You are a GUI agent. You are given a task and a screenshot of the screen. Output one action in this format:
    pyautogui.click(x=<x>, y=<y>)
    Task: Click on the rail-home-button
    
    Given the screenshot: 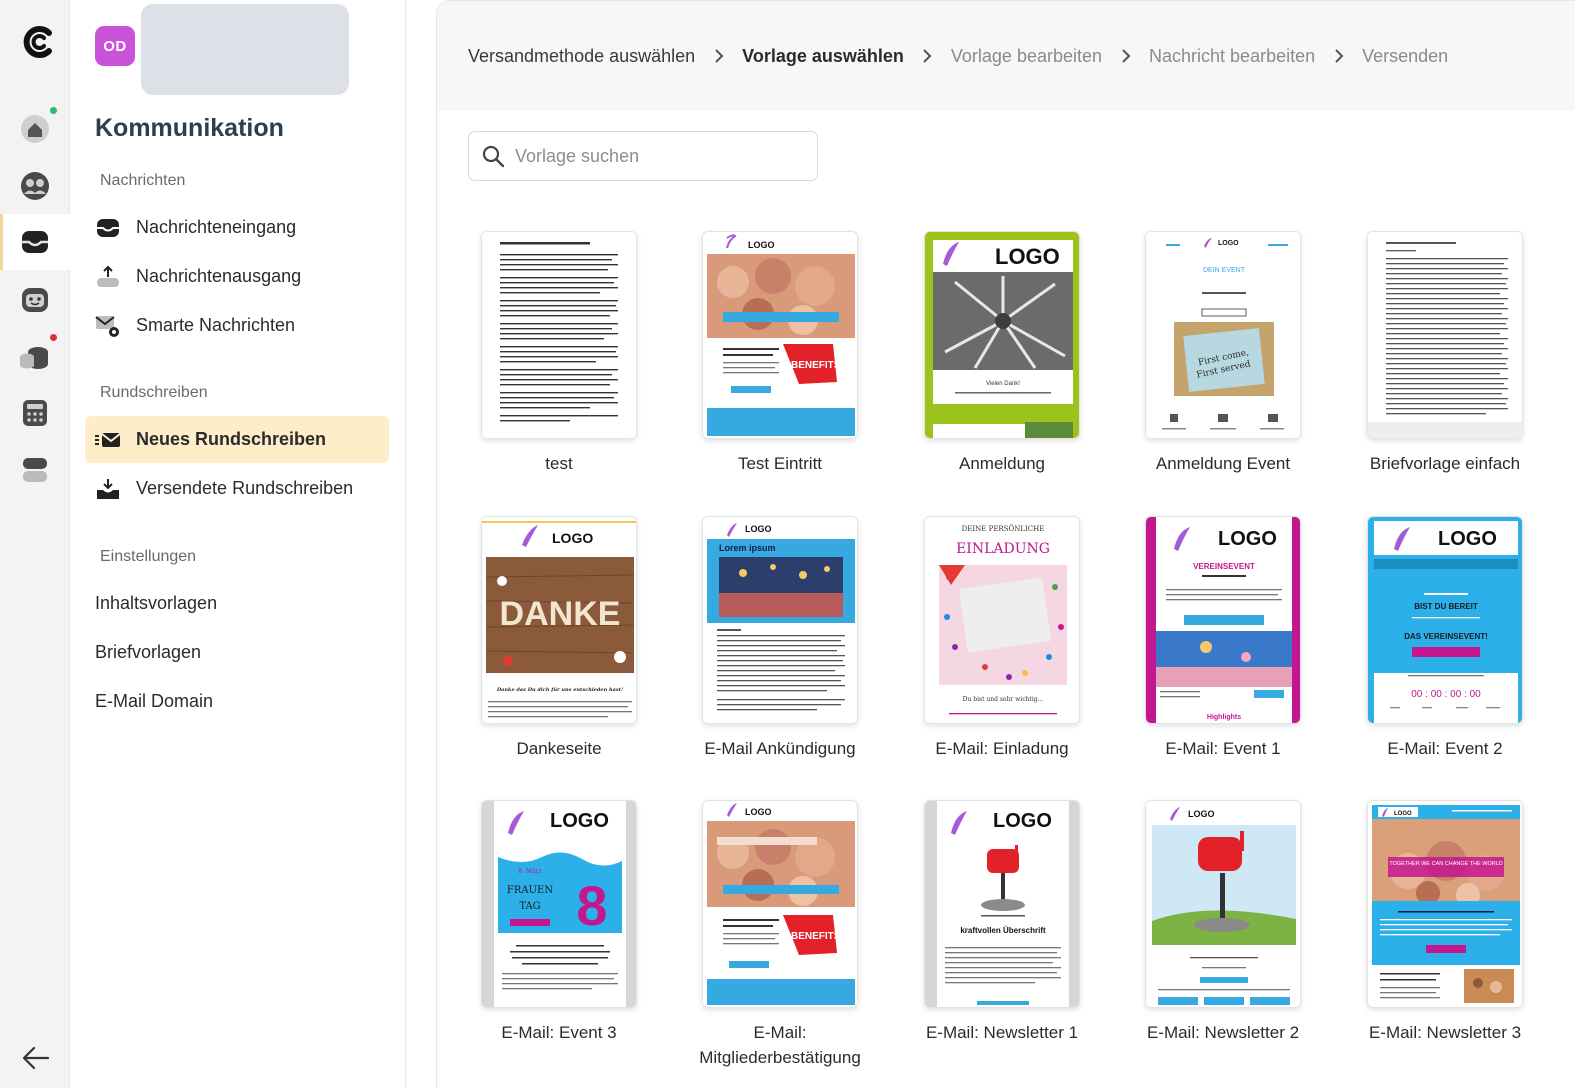 What is the action you would take?
    pyautogui.click(x=35, y=129)
    